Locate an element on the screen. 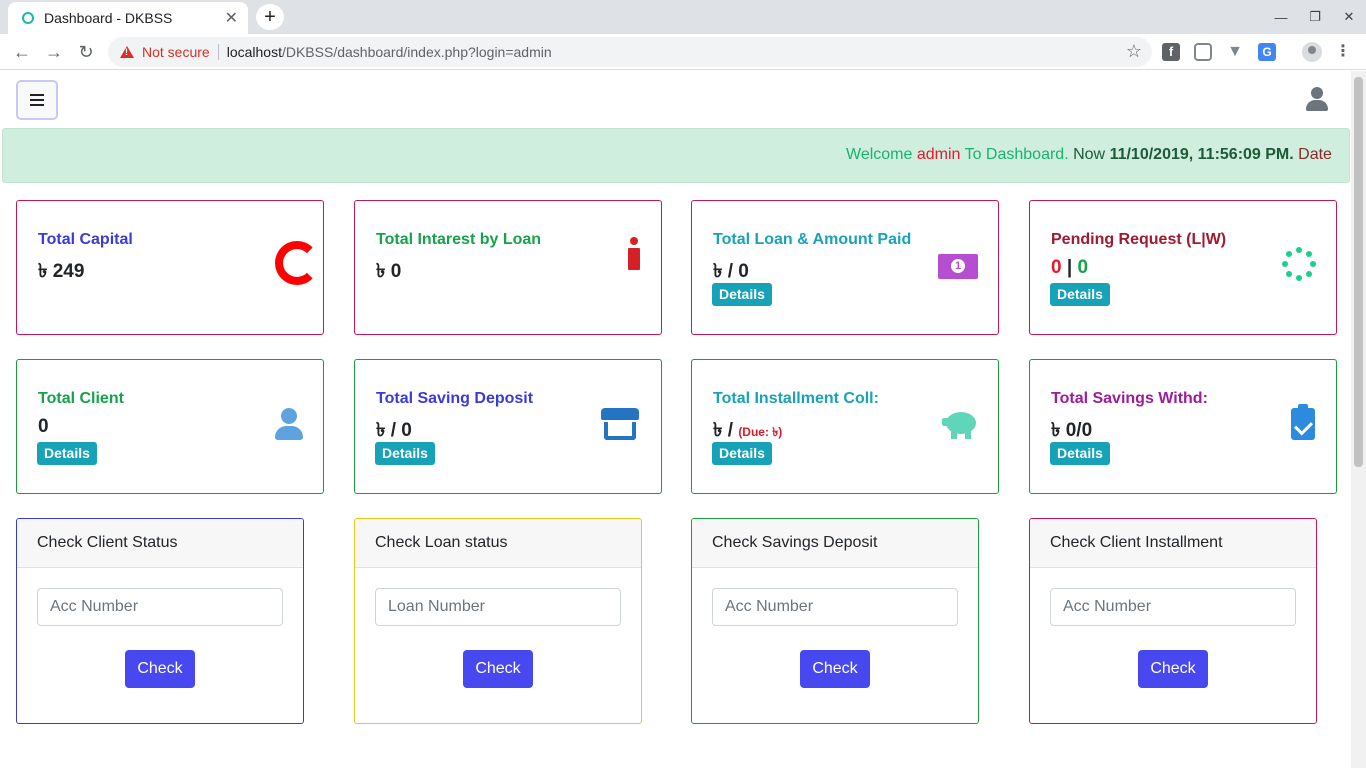 The image size is (1366, 768). user-account-icon is located at coordinates (1317, 99).